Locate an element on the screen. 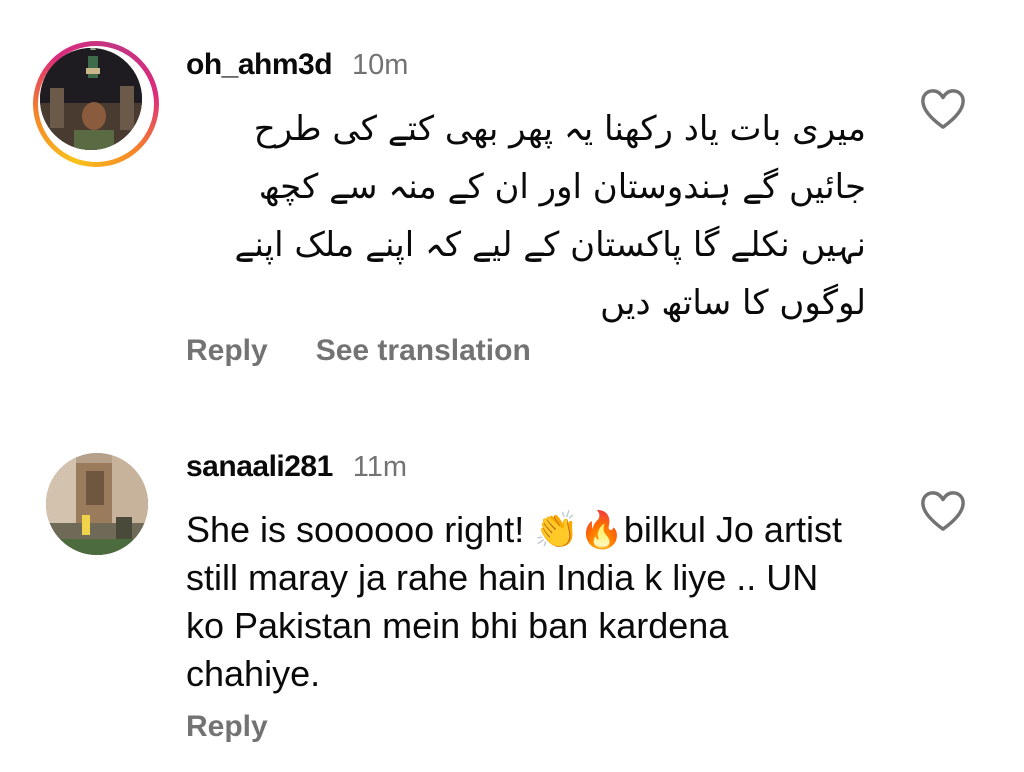 The image size is (1024, 772). comment-timestamp: 11m is located at coordinates (380, 467).